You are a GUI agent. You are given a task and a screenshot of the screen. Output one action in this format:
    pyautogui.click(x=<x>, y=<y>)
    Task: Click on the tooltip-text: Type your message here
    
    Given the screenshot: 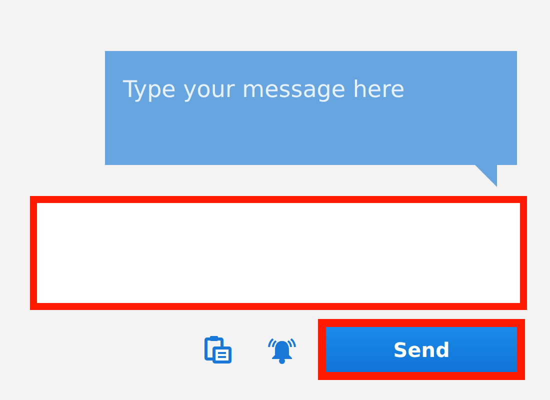 What is the action you would take?
    pyautogui.click(x=264, y=90)
    